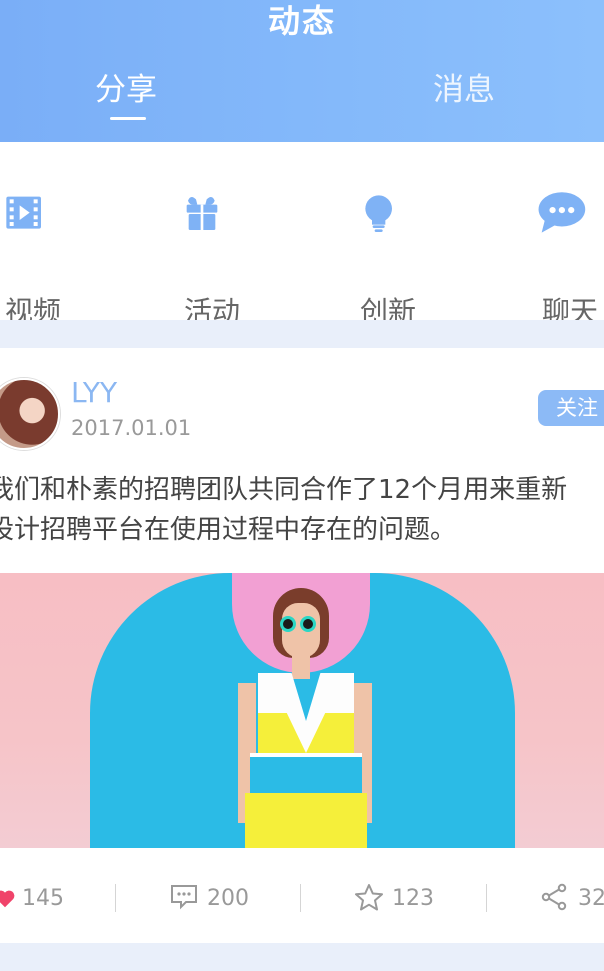 Image resolution: width=604 pixels, height=971 pixels. What do you see at coordinates (591, 898) in the screenshot?
I see `share-count: 32` at bounding box center [591, 898].